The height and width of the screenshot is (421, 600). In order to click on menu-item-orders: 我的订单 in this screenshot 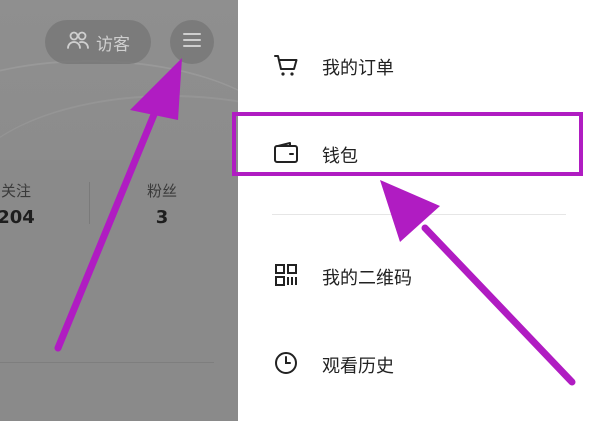, I will do `click(333, 67)`.